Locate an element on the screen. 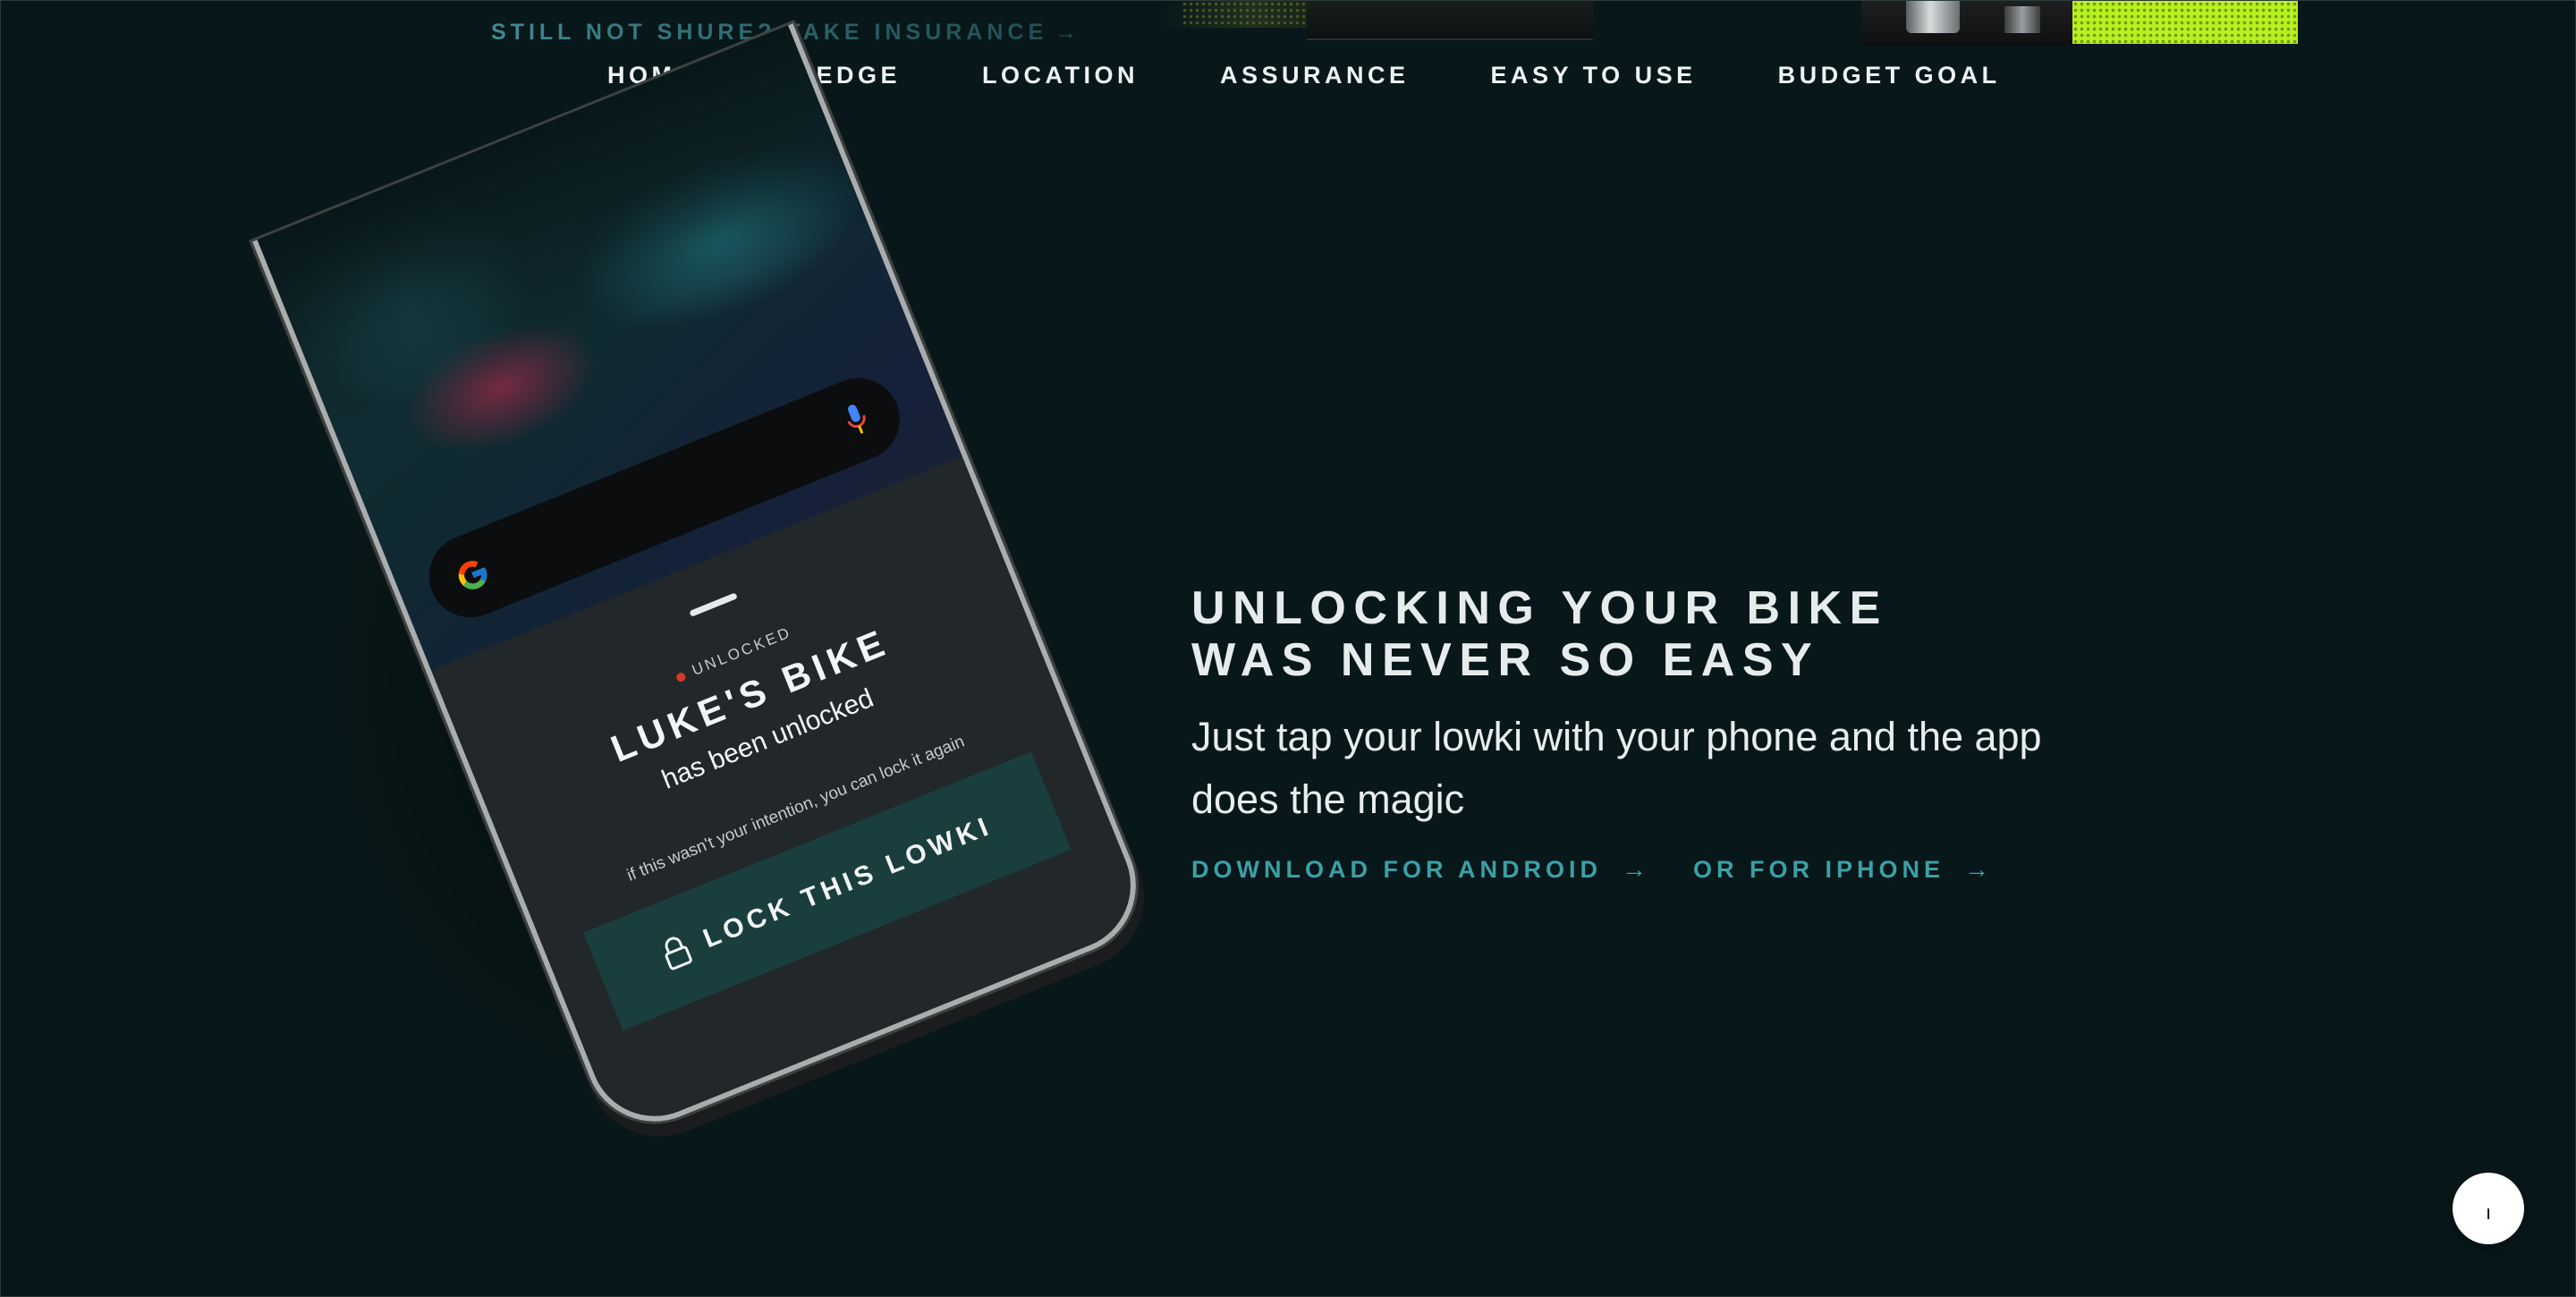 This screenshot has width=2576, height=1297. download-android-link: DOWNLOAD FOR ANDROID → is located at coordinates (1419, 869).